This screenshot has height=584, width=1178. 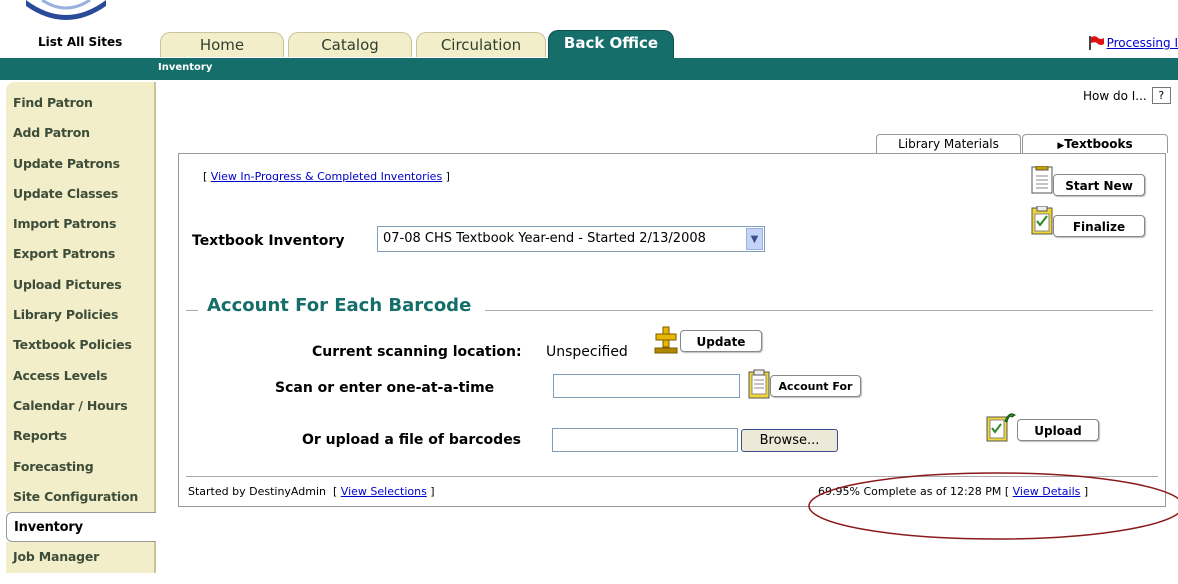 I want to click on view-inprogress-link: View In-Progress & Completed Inventories, so click(x=326, y=176).